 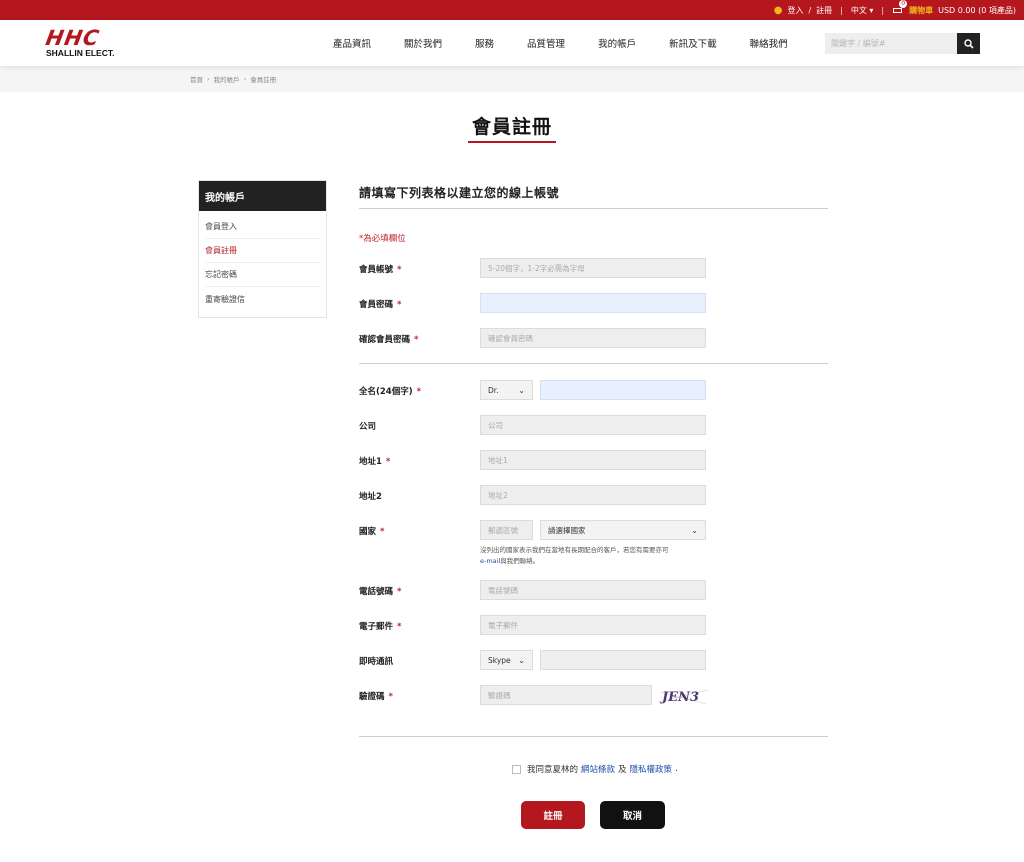 What do you see at coordinates (382, 239) in the screenshot?
I see `required-note: *為必填欄位` at bounding box center [382, 239].